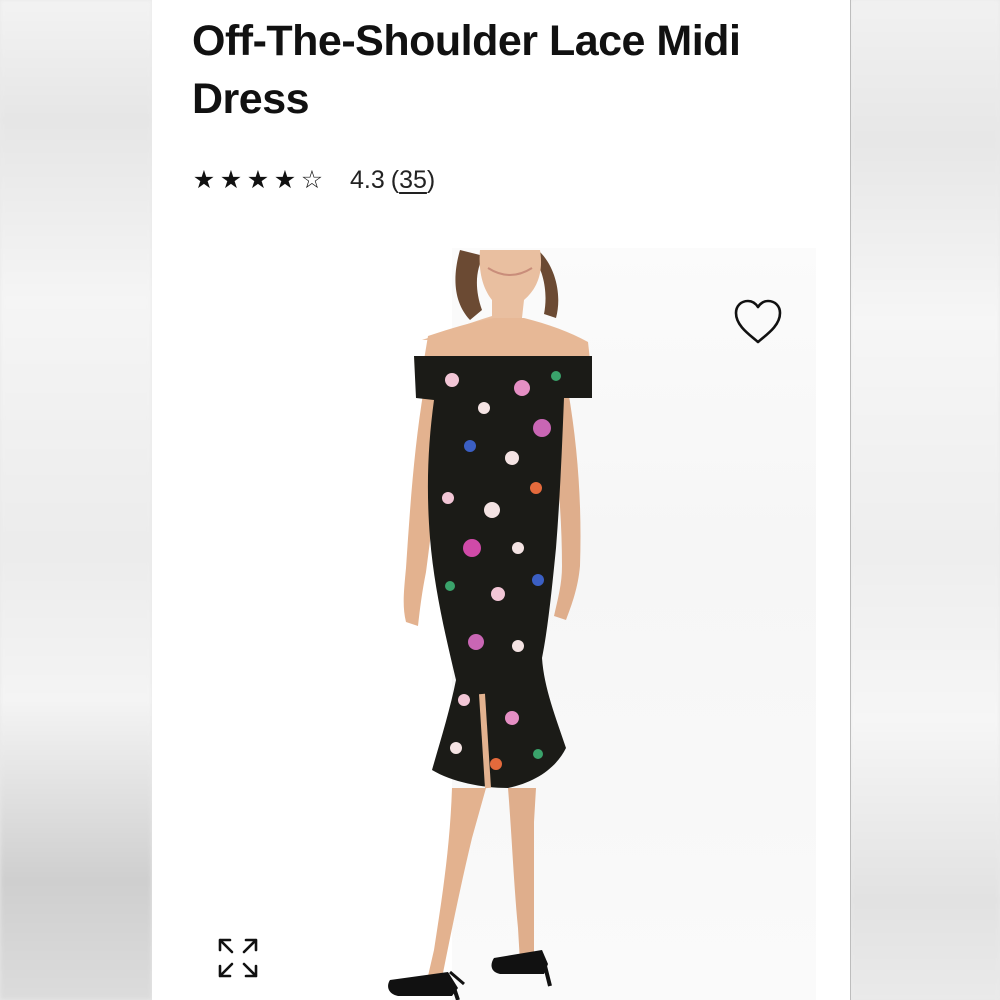  I want to click on review-count-link: 35, so click(413, 180).